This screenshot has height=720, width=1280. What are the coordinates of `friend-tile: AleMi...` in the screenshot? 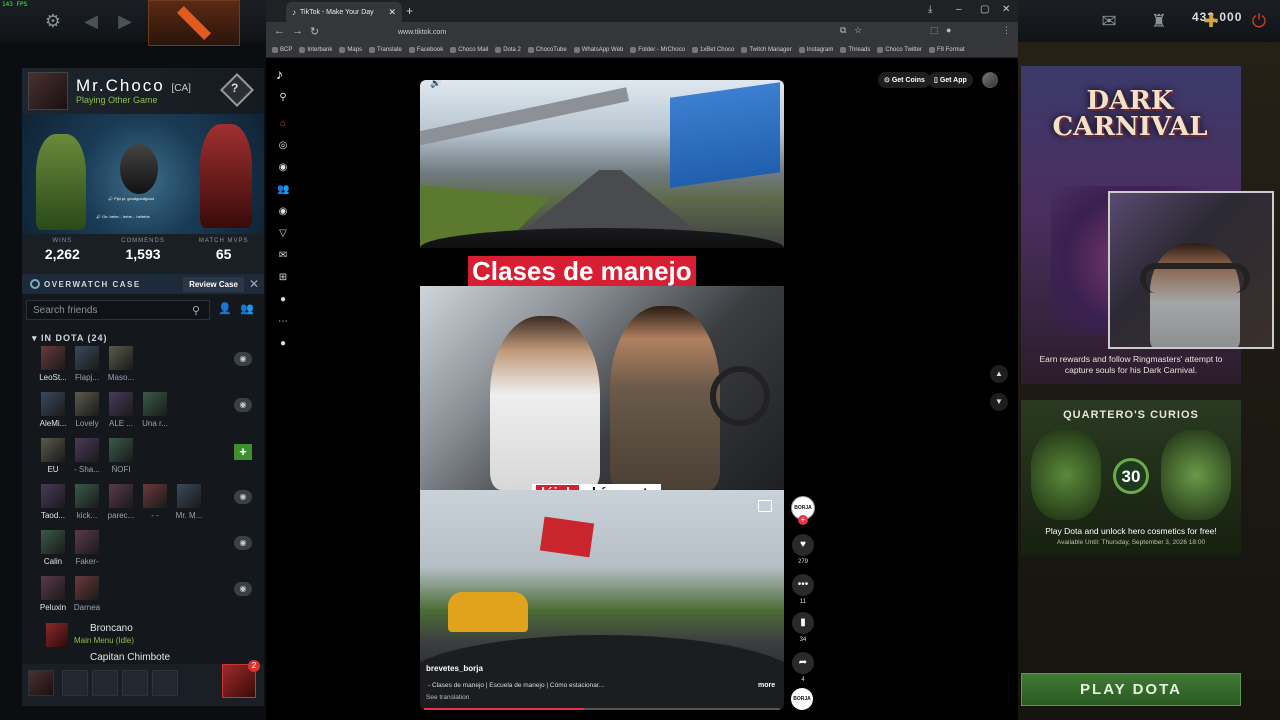 It's located at (53, 410).